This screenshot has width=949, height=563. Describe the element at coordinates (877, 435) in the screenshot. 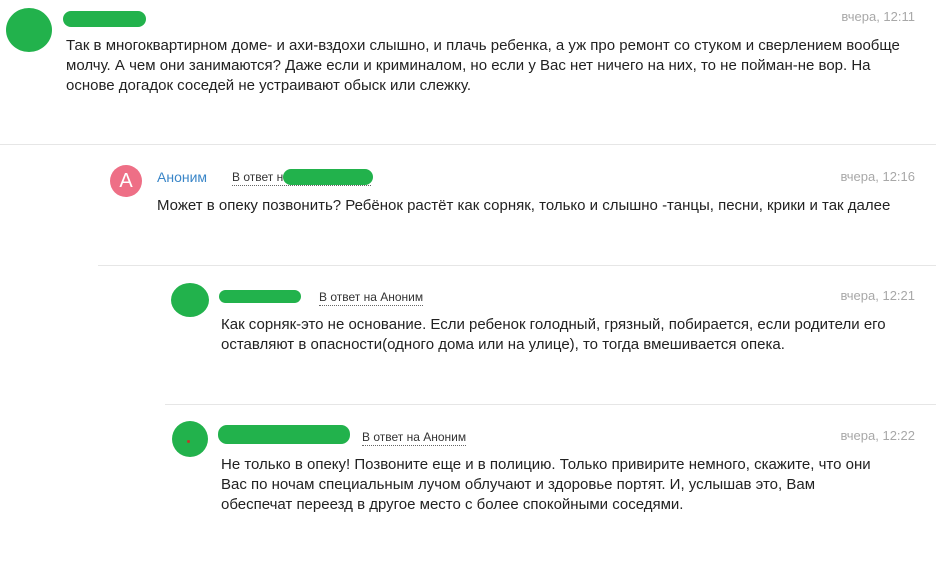

I see `comment-timestamp: вчера, 12:22` at that location.